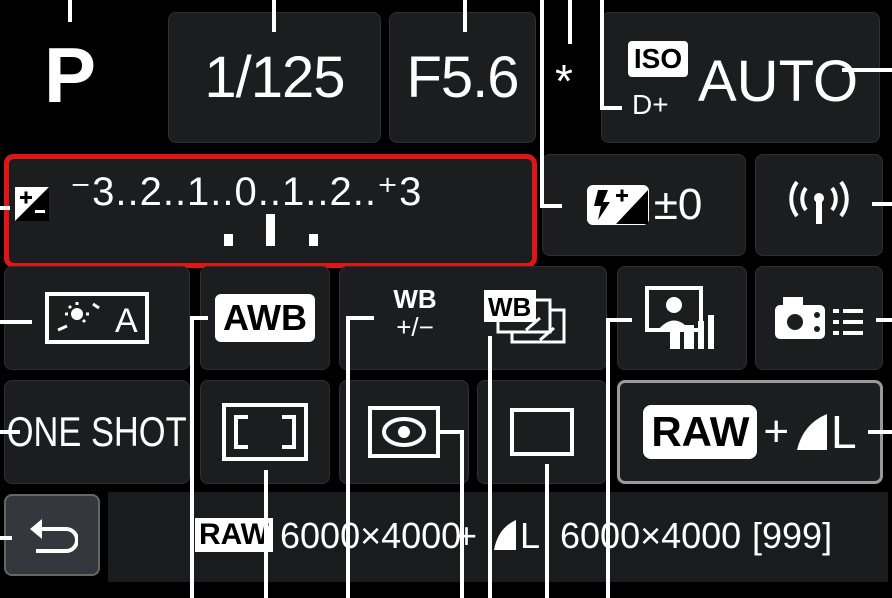 Image resolution: width=892 pixels, height=598 pixels. I want to click on exposure-level-marker-left, so click(228, 240).